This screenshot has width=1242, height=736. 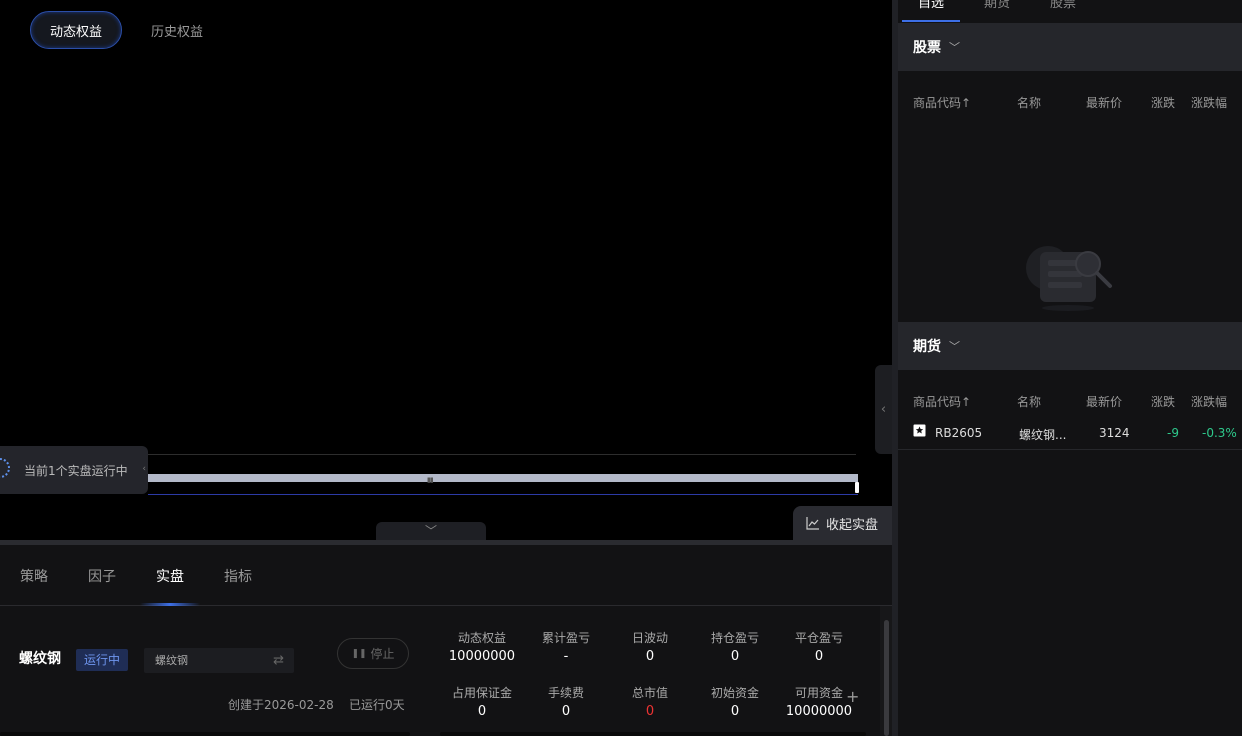 I want to click on stat-dynamic-equity: 动态权益 10000000, so click(x=482, y=646).